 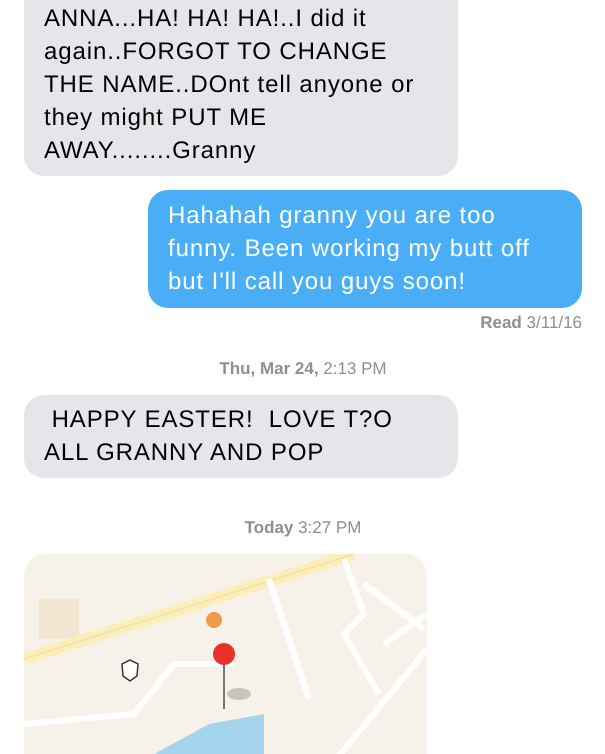 What do you see at coordinates (303, 528) in the screenshot?
I see `timestamp: Today 3:27 PM` at bounding box center [303, 528].